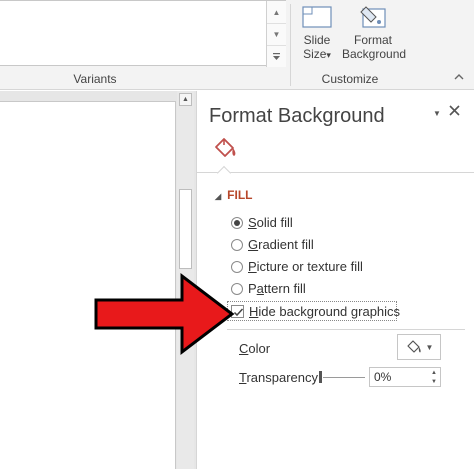  Describe the element at coordinates (350, 79) in the screenshot. I see `customize-group-label: Customize` at that location.